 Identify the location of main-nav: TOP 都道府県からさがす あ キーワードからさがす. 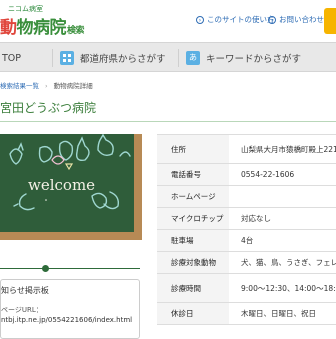
(168, 57).